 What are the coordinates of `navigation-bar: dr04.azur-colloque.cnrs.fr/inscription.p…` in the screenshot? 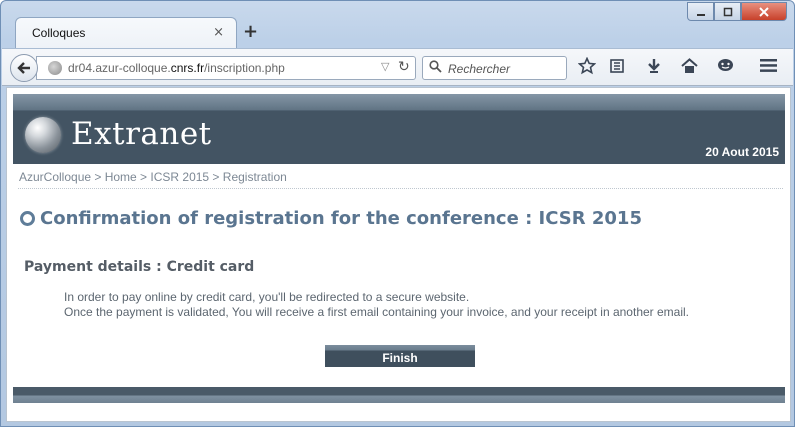 It's located at (397, 67).